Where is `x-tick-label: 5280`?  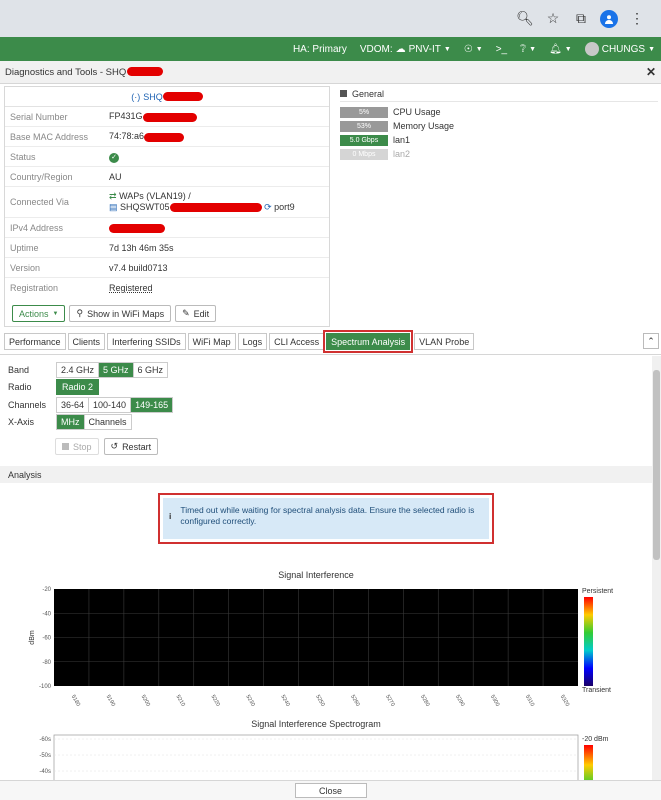
x-tick-label: 5280 is located at coordinates (424, 701).